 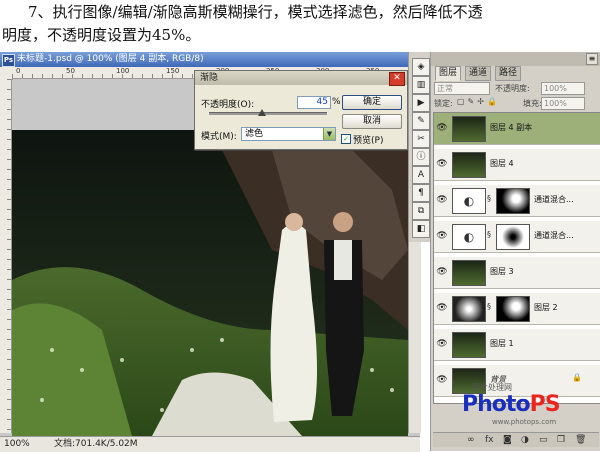 What do you see at coordinates (421, 85) in the screenshot?
I see `histogram-icon: ▥` at bounding box center [421, 85].